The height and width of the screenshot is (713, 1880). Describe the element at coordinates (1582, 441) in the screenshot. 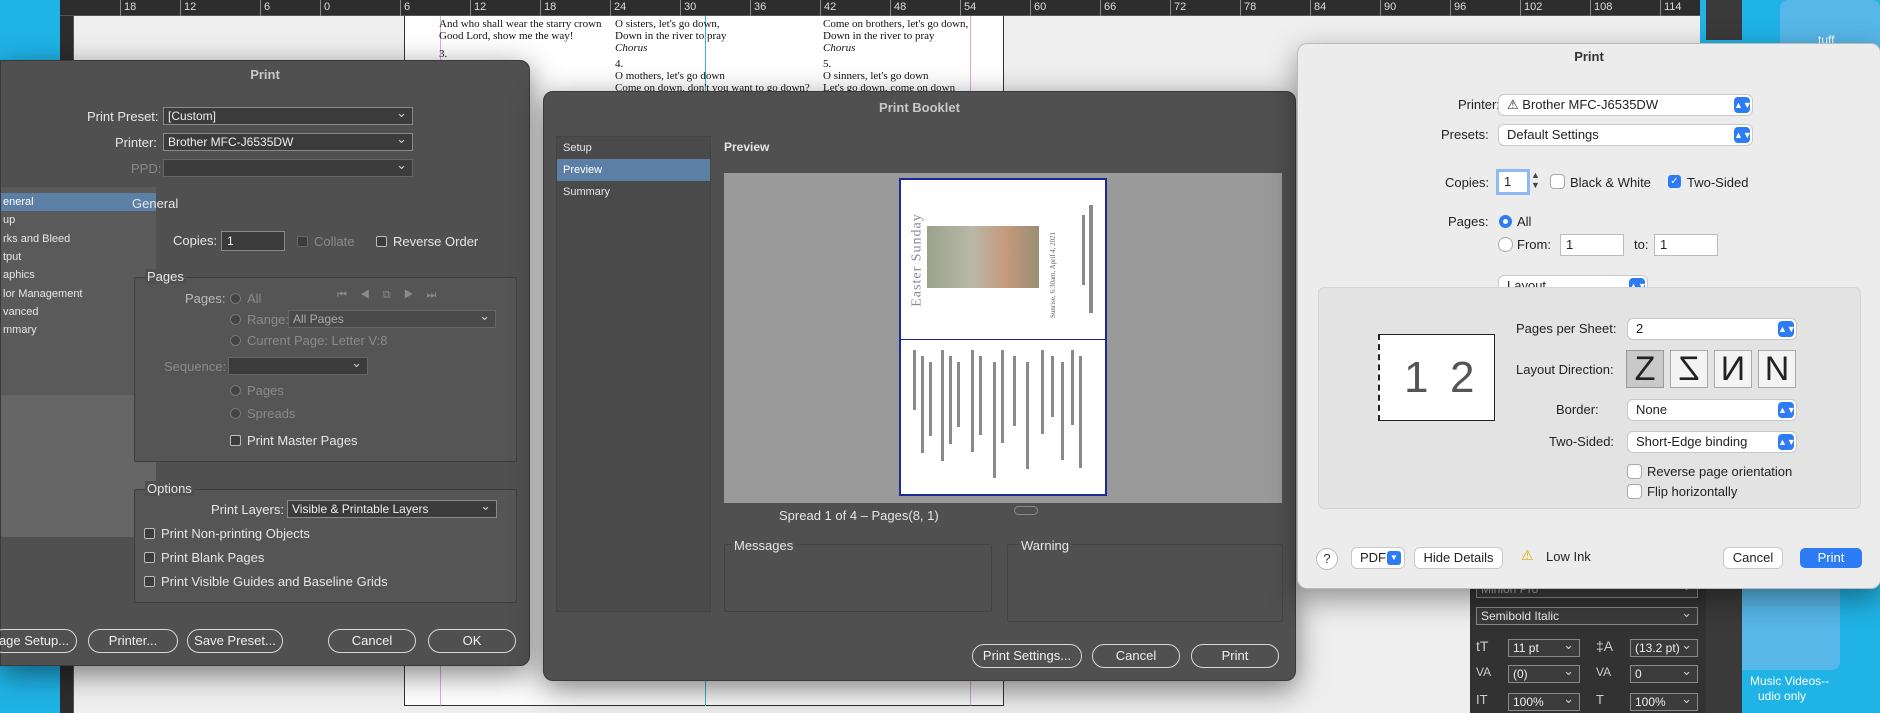

I see `layout-two-sided-label: Two-Sided:` at that location.